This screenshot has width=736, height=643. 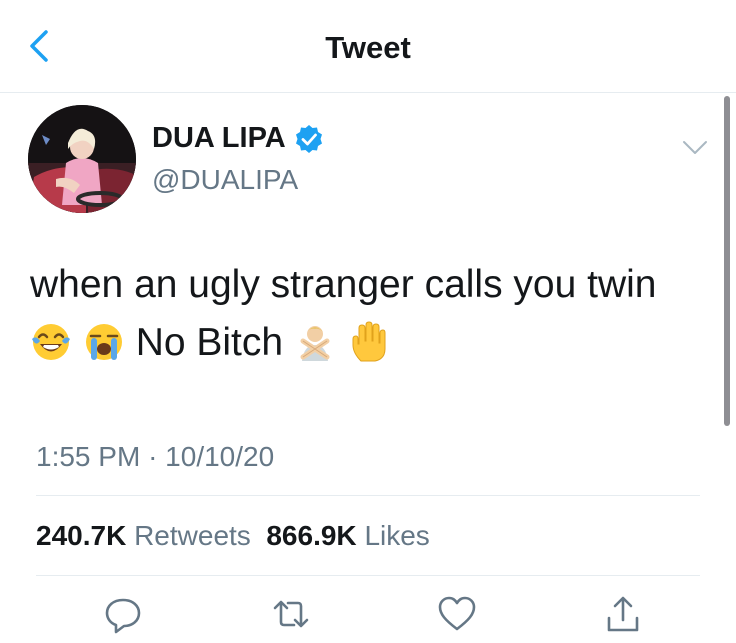 I want to click on raised-hand-icon, so click(x=369, y=341).